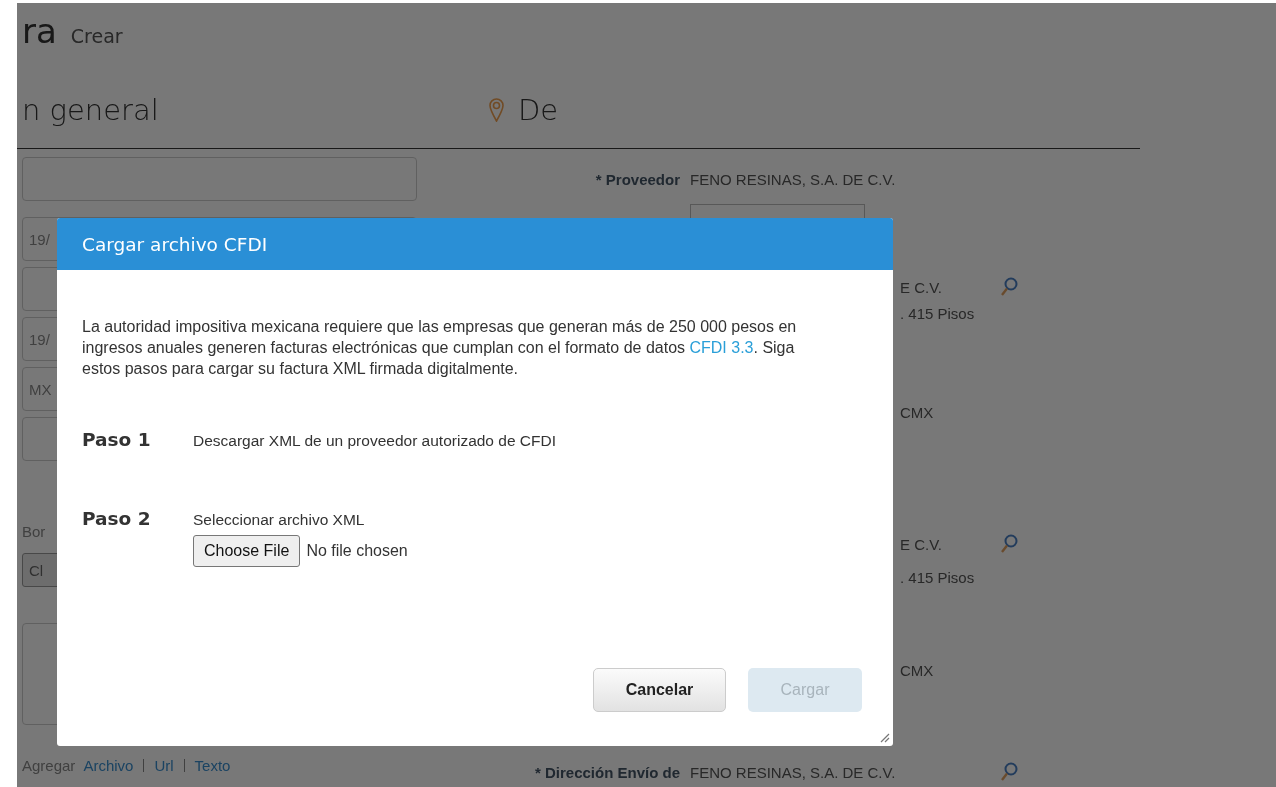 This screenshot has width=1276, height=787. I want to click on intro-text: La autoridad impositiva mexicana requiere que las empresas que generan más de 250 000 pesos en ingresos anuales generen facturas electrónicas que cumplan con el formato de datos CFDI 3.3. Siga estos pasos para cargar su factura XML firmada digitalmente., so click(440, 348).